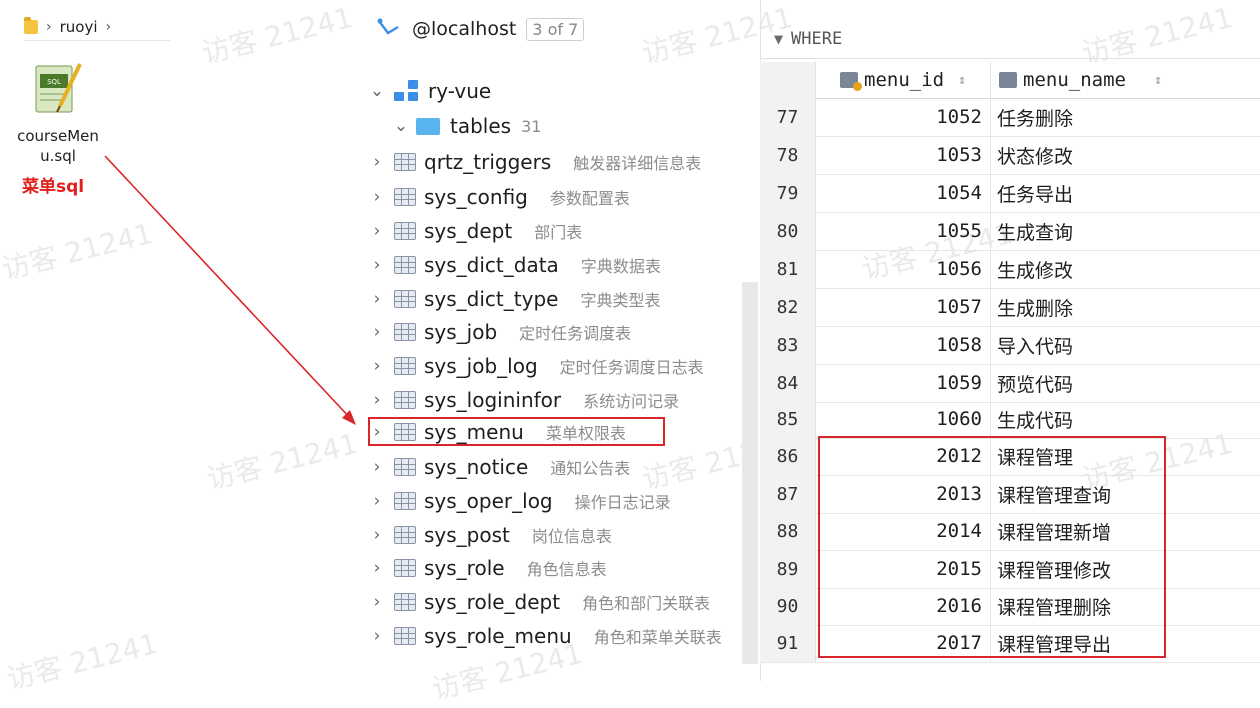 The image size is (1260, 708). I want to click on row-number: 82, so click(788, 307).